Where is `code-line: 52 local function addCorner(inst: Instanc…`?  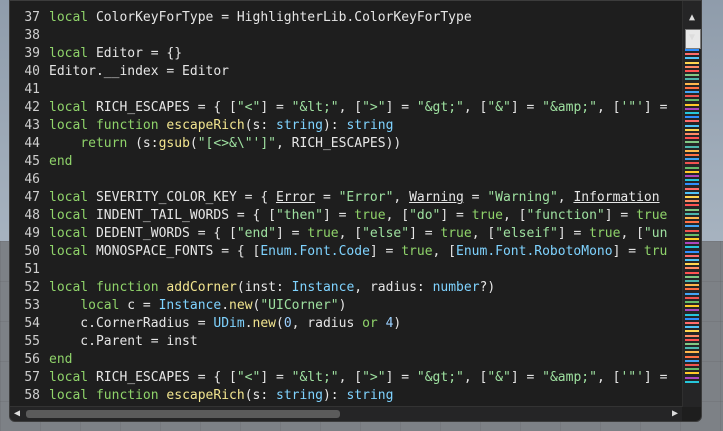 code-line: 52 local function addCorner(inst: Instanc… is located at coordinates (346, 288).